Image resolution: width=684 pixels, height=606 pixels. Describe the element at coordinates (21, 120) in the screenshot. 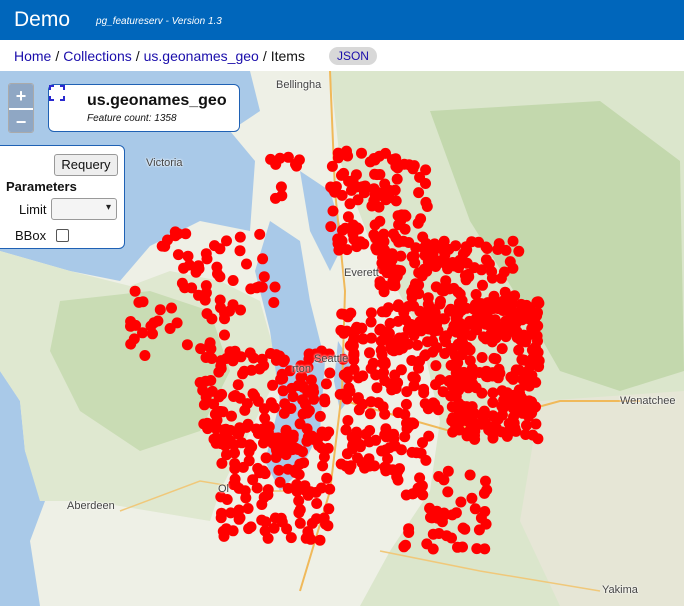

I see `zoom-out-button: −` at that location.